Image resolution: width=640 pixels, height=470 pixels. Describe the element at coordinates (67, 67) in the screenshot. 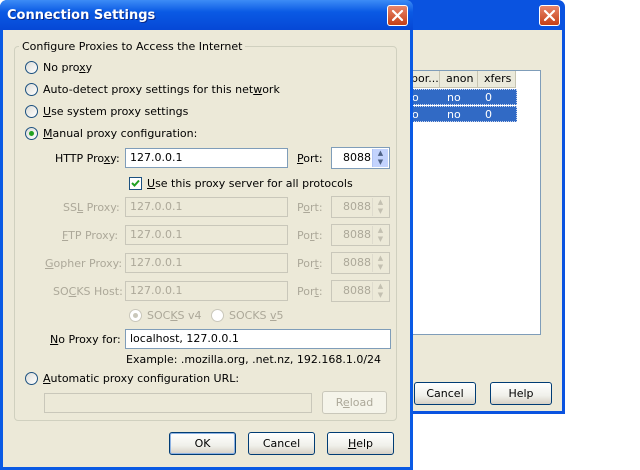

I see `no-proxy-label: No proxy` at that location.